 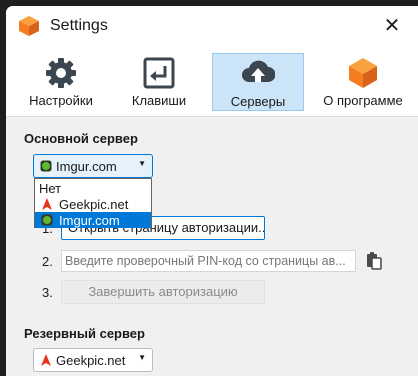 What do you see at coordinates (258, 71) in the screenshot?
I see `cloud-upload-icon` at bounding box center [258, 71].